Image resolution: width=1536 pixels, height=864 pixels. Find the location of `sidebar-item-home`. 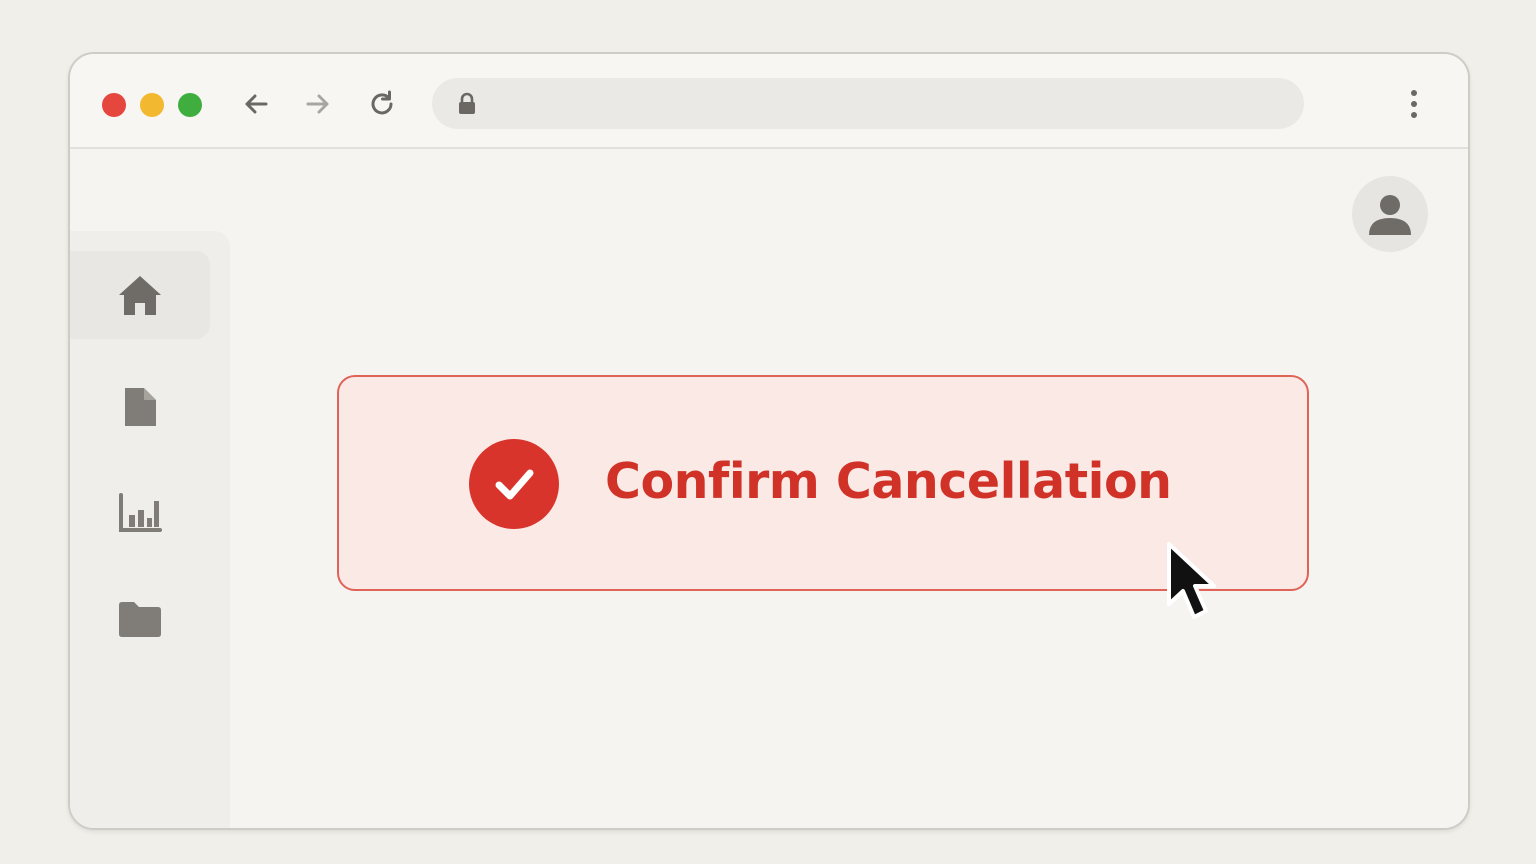

sidebar-item-home is located at coordinates (140, 295).